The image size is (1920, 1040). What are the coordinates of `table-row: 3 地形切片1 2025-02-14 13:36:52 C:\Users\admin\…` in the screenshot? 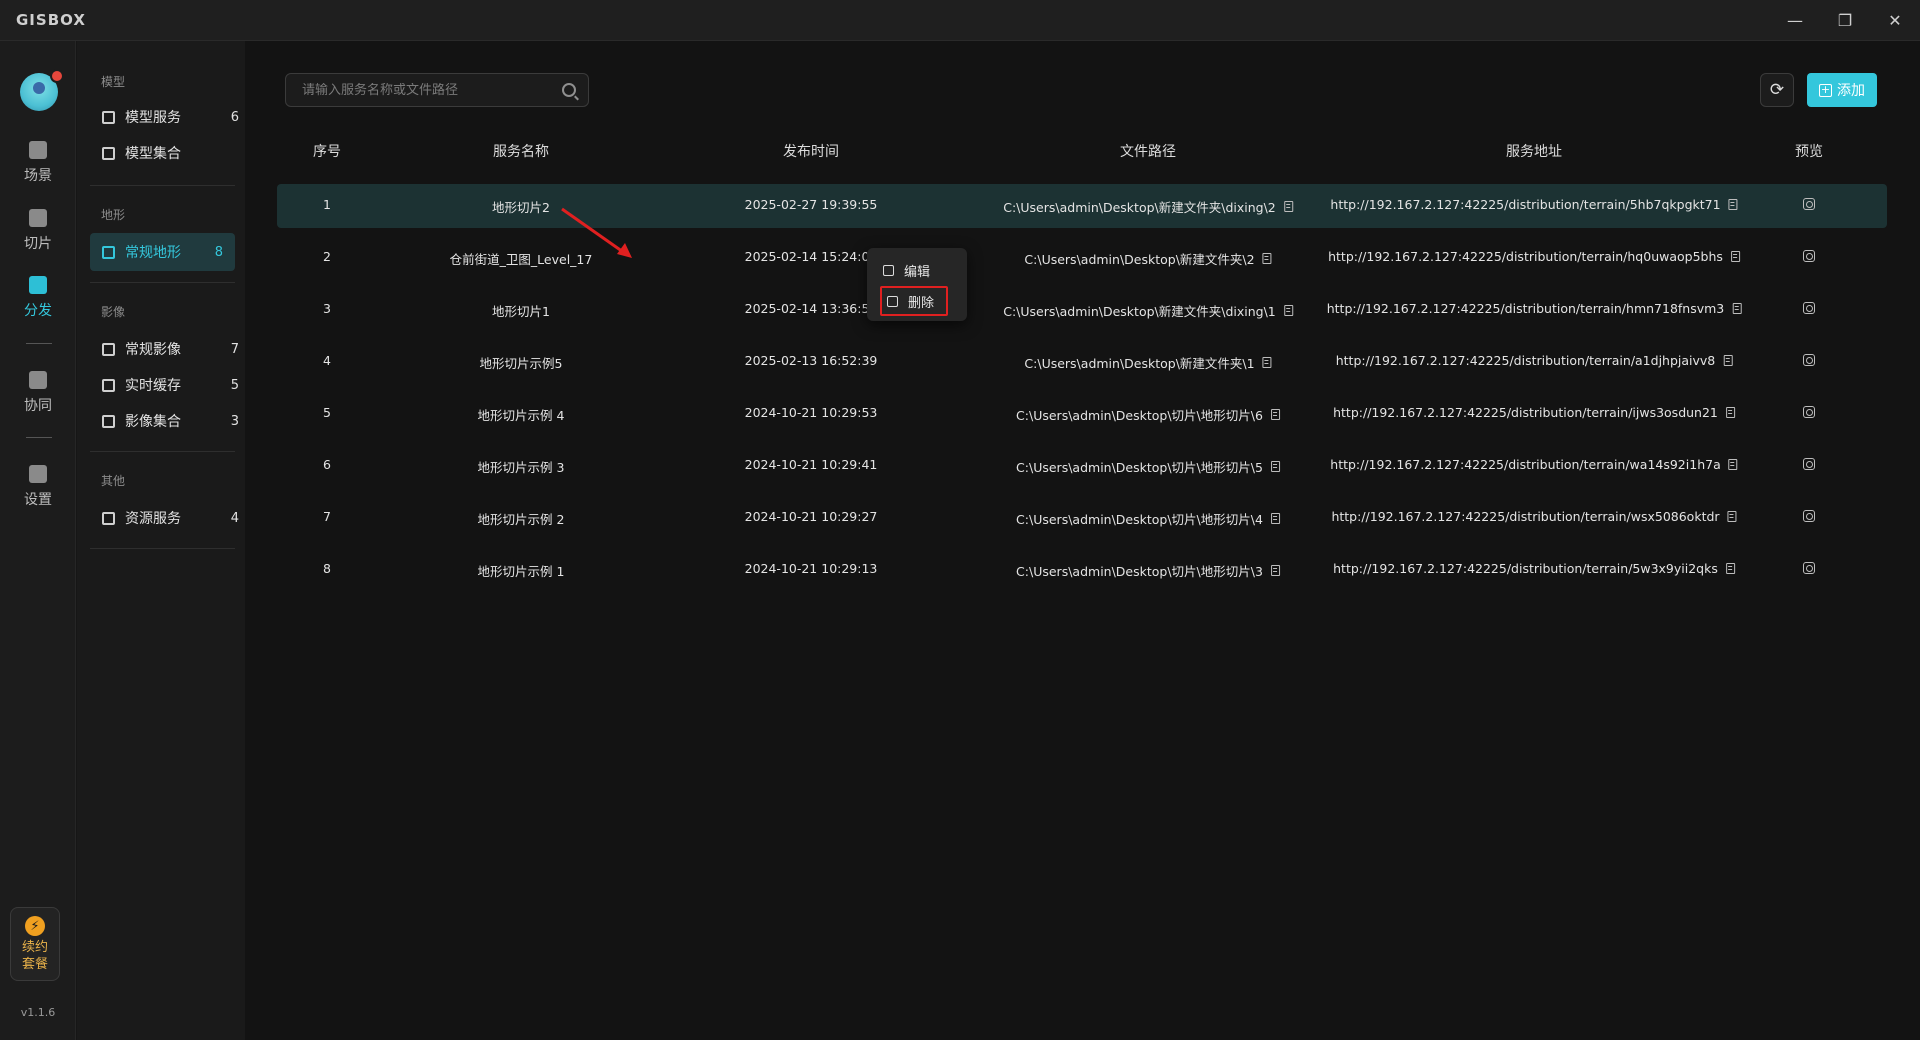 It's located at (1082, 310).